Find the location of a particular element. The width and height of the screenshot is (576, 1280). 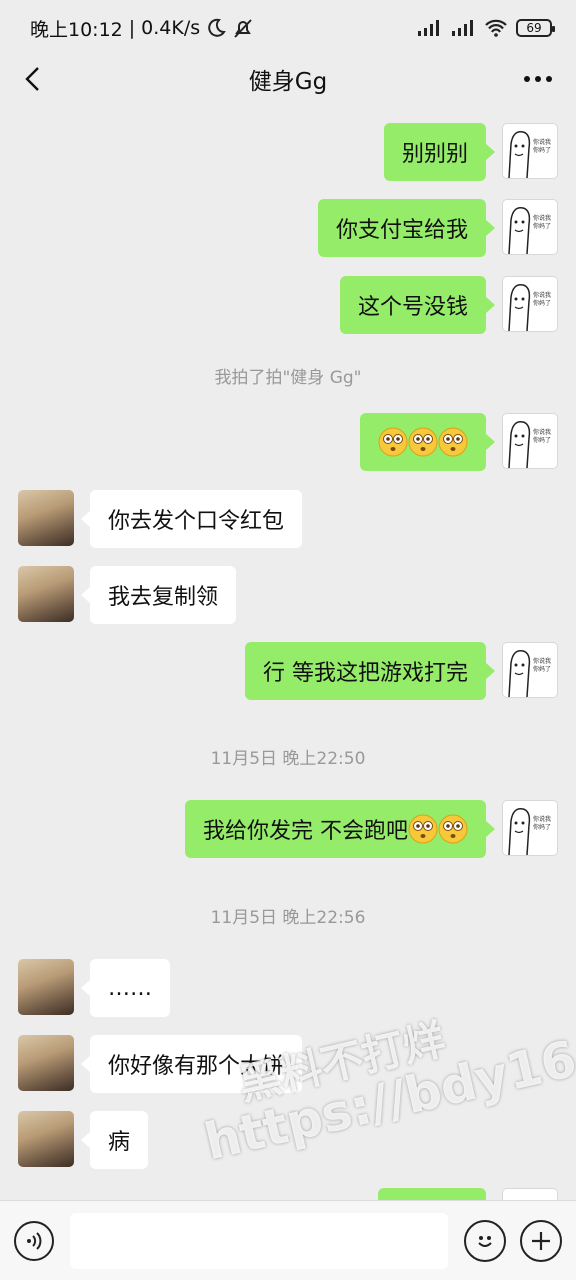

message-text: 你支付宝给我 is located at coordinates (401, 230).